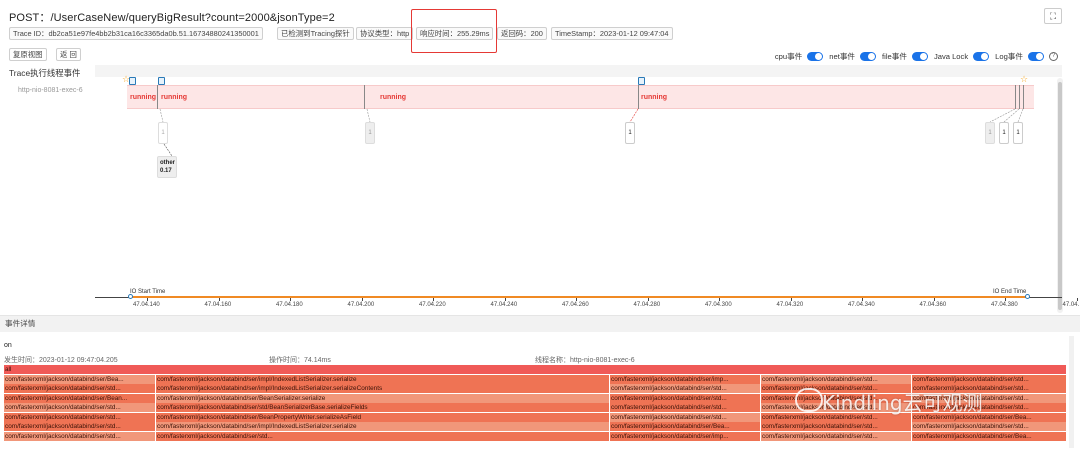  Describe the element at coordinates (951, 56) in the screenshot. I see `java-lock-toggle-label: Java Lock` at that location.